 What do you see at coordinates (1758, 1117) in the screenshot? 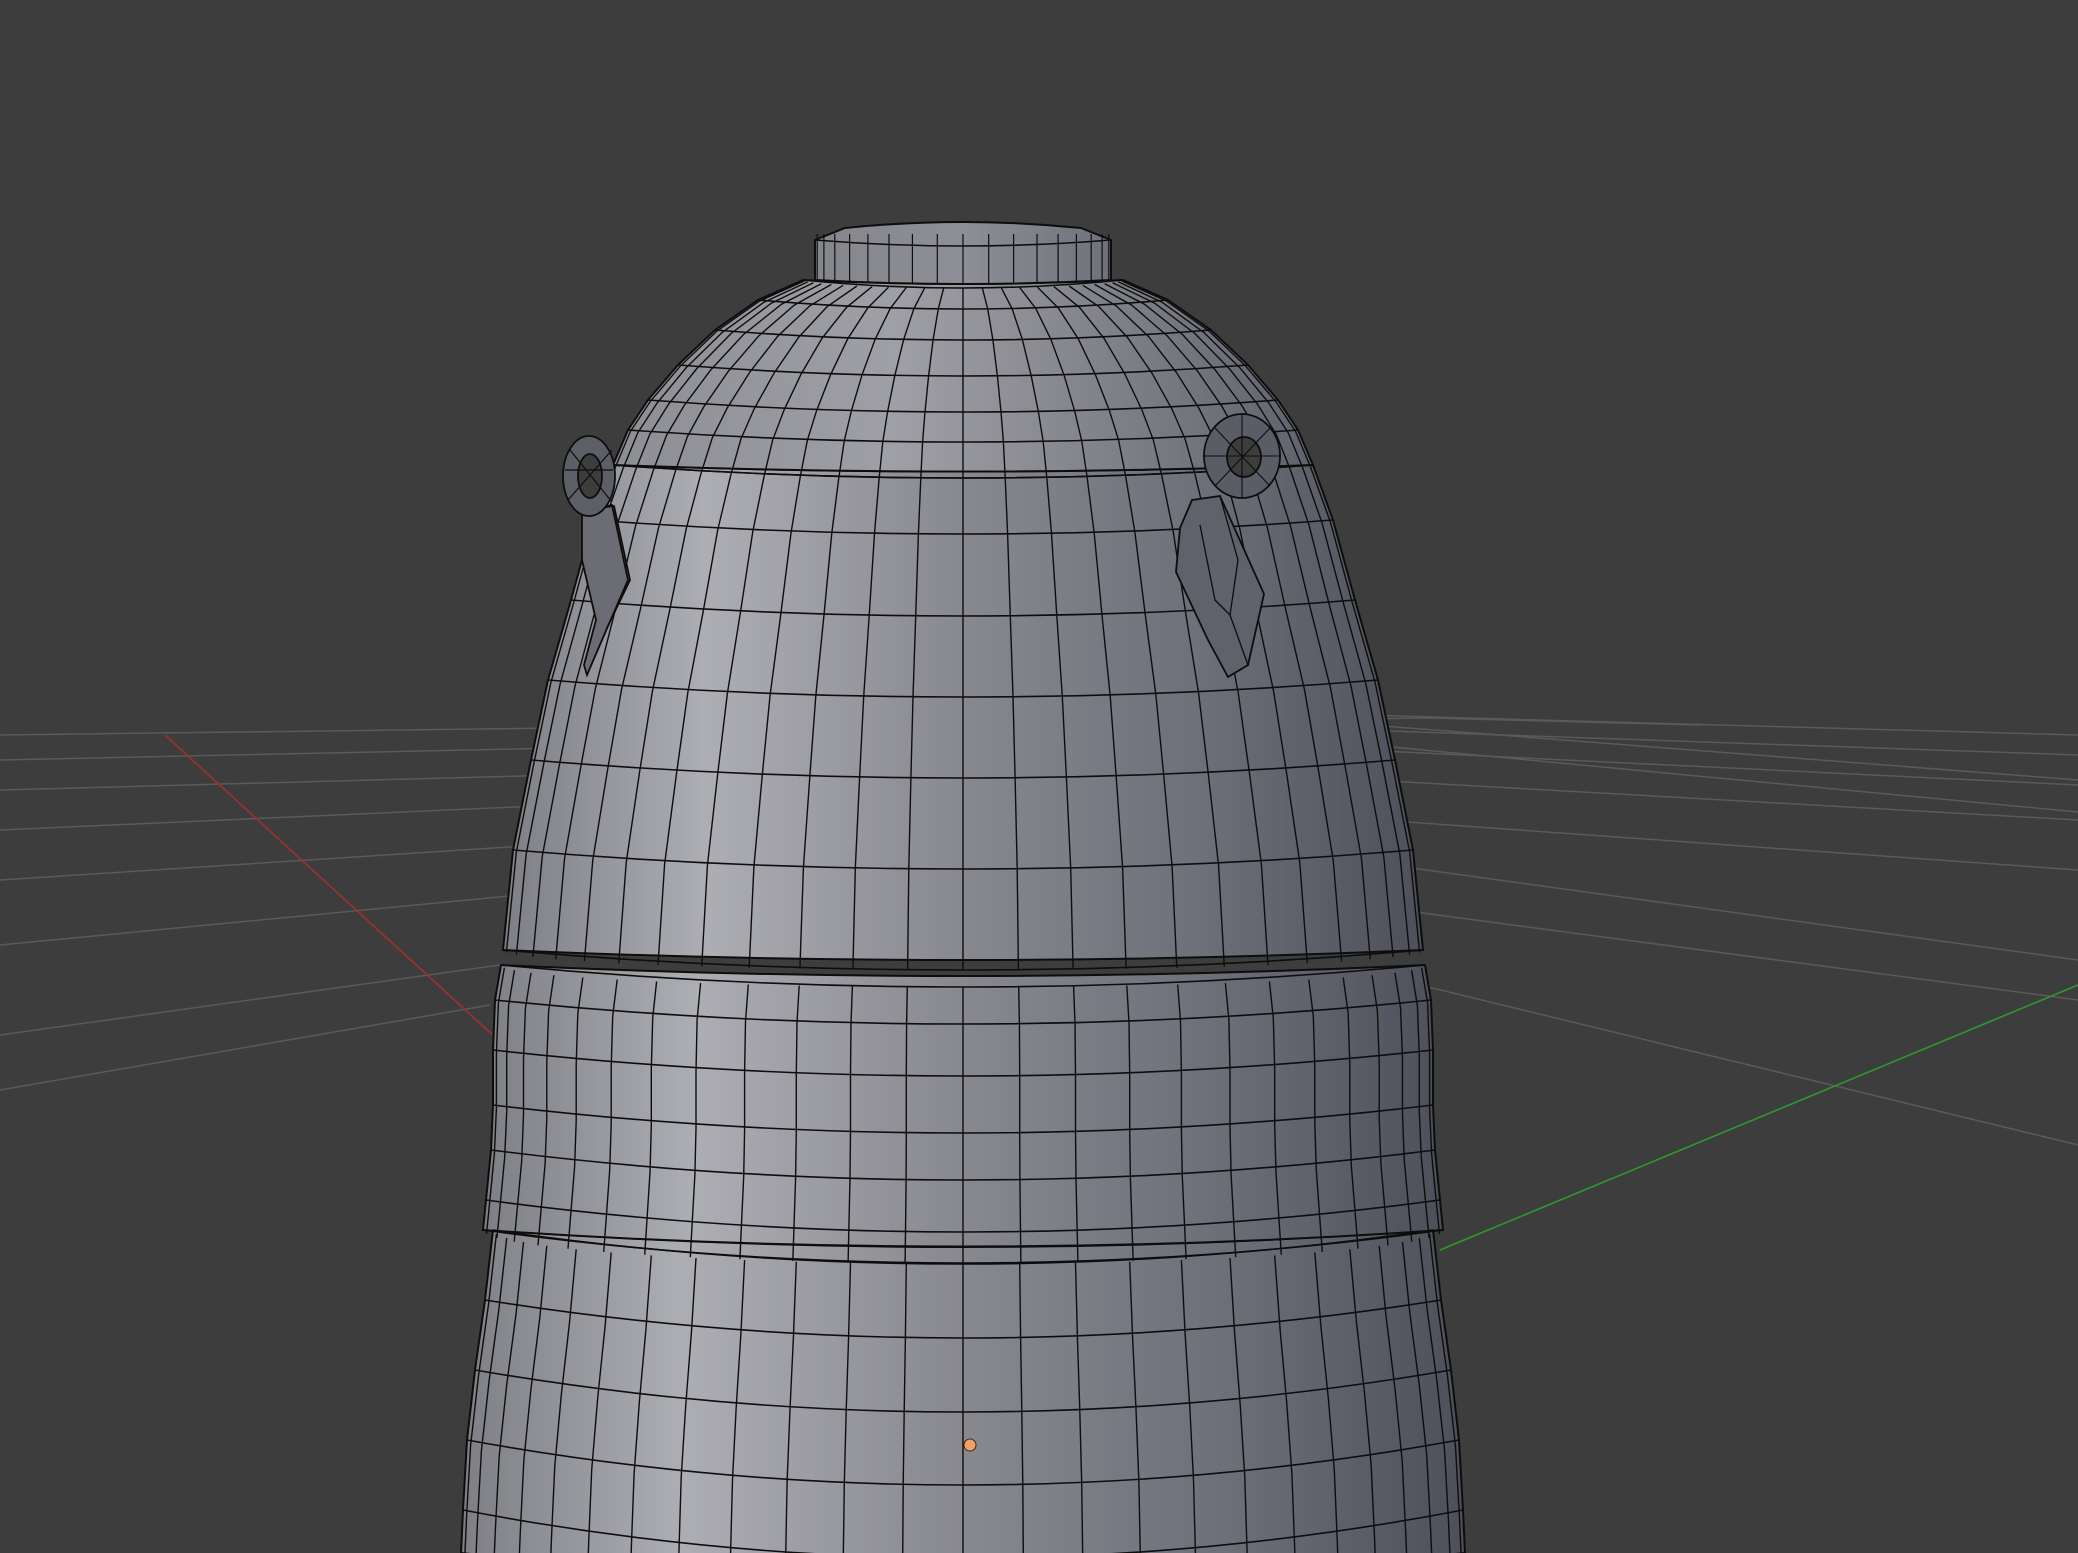
I see `y-axis-line` at bounding box center [1758, 1117].